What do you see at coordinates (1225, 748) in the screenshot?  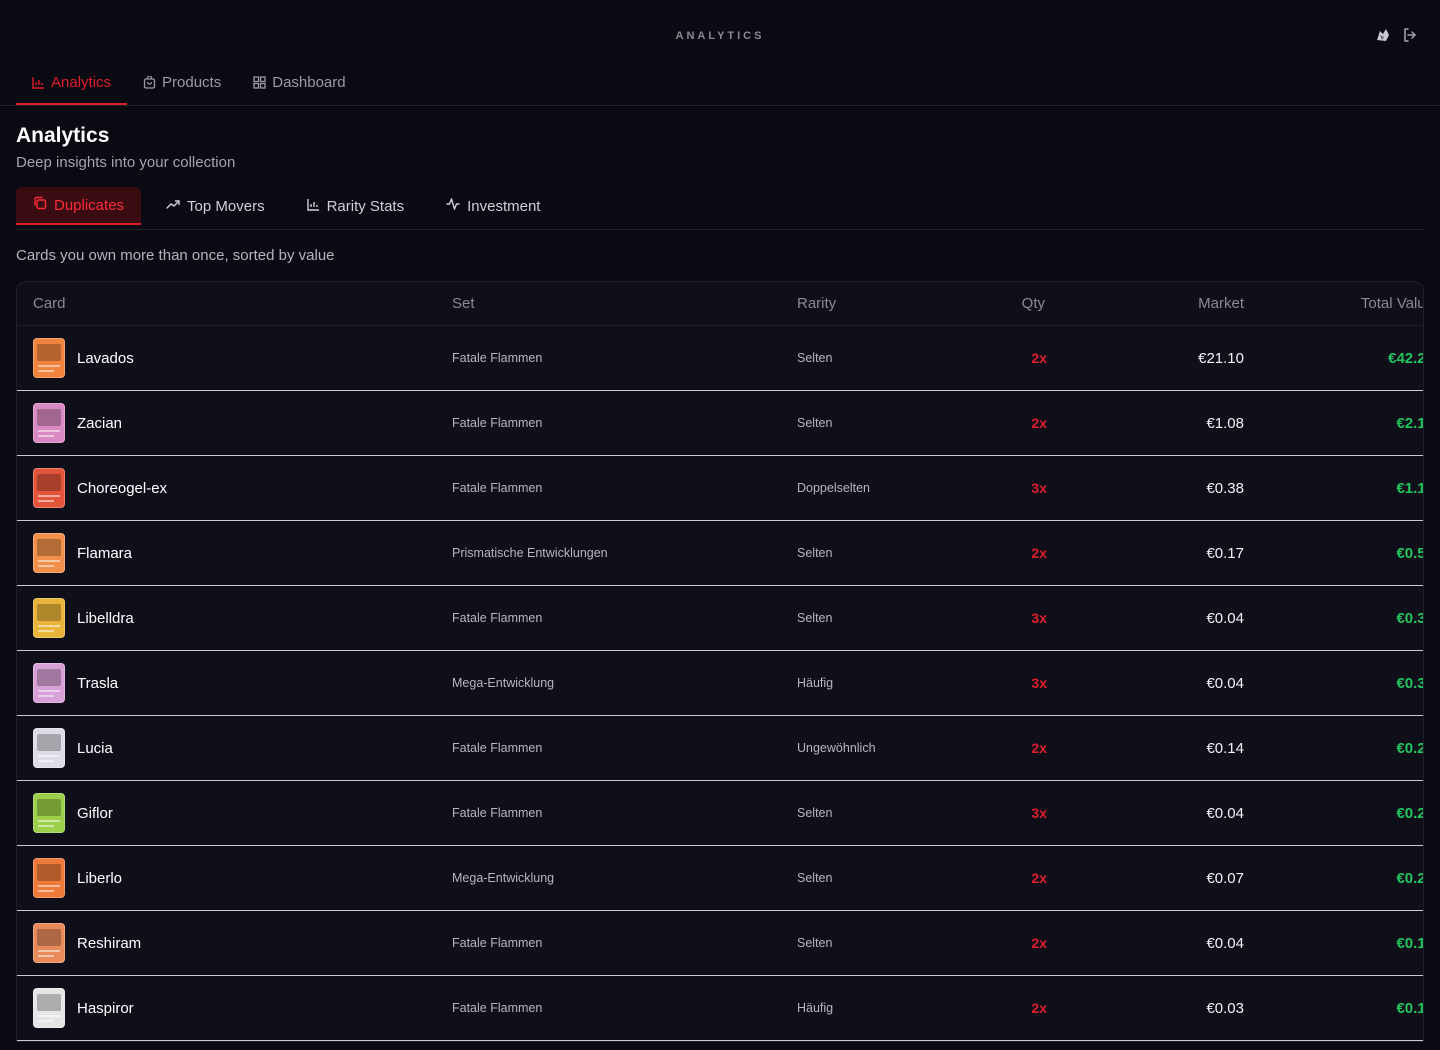 I see `card-market-price: €0.14` at bounding box center [1225, 748].